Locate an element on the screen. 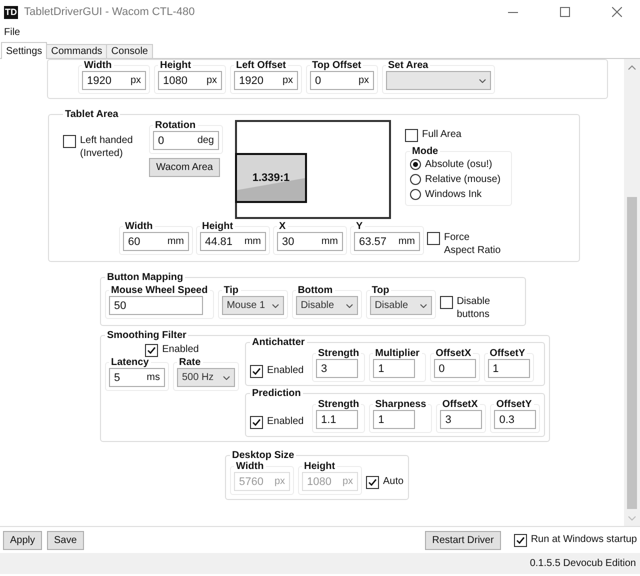  checkbox-label: Run at Windows startup is located at coordinates (583, 539).